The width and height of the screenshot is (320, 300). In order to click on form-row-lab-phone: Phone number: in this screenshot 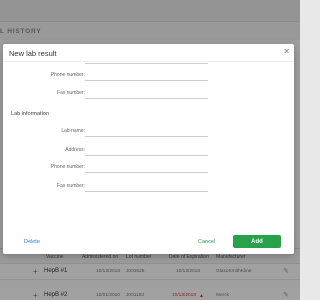, I will do `click(148, 168)`.